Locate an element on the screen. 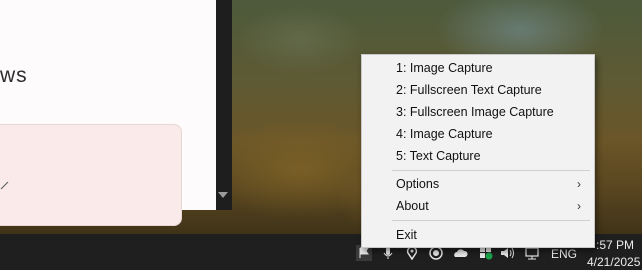 This screenshot has width=642, height=270. menu-item-label: 3: Fullscreen Image Capture is located at coordinates (475, 112).